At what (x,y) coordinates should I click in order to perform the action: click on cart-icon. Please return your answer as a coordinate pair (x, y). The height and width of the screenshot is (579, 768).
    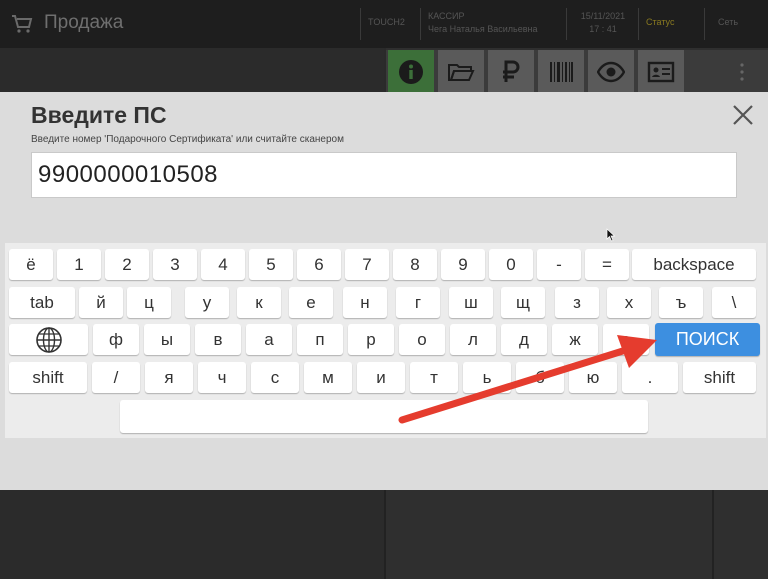
    Looking at the image, I should click on (22, 24).